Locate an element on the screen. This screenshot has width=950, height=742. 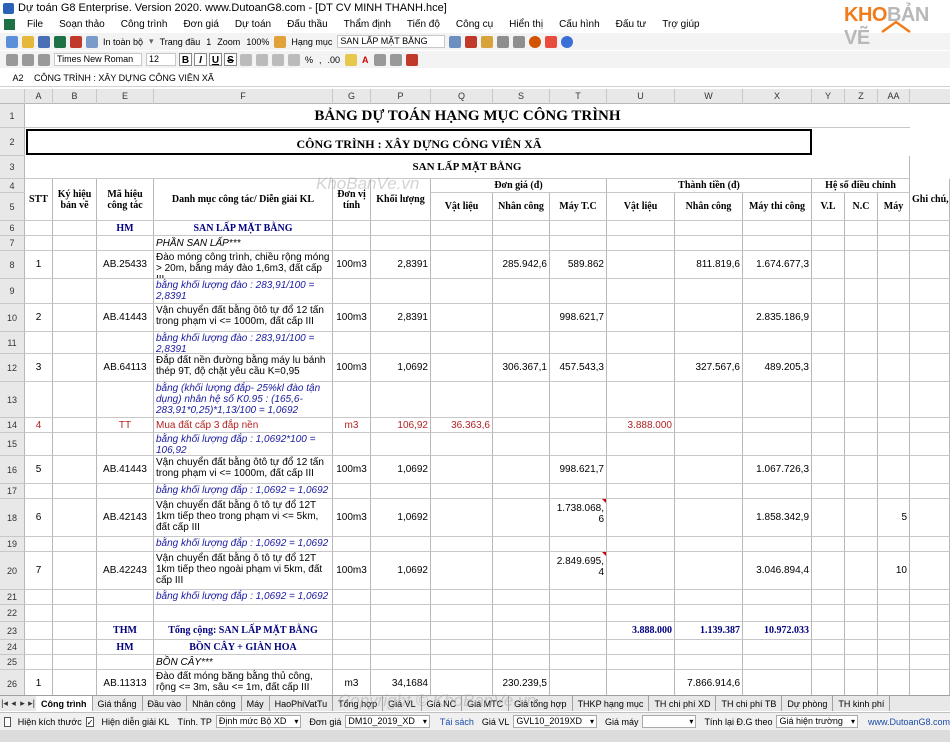
cell-F-row-17: bằng khối lượng đắp : 1,0692 = 1,0692 is located at coordinates (243, 491).